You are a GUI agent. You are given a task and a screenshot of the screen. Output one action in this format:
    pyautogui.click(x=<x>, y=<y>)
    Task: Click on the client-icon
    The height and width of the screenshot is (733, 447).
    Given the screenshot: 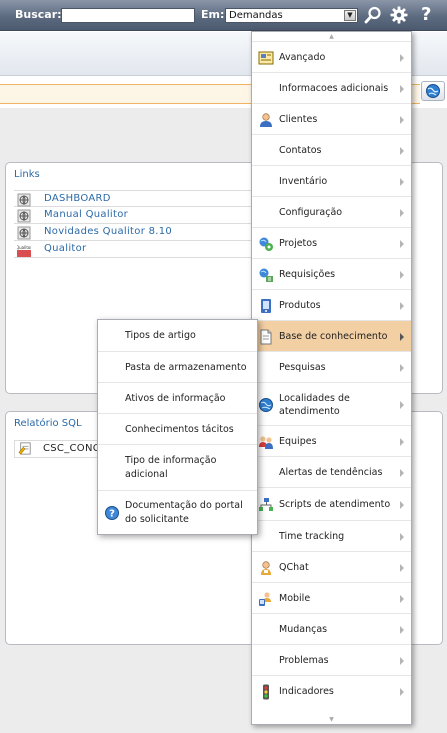 What is the action you would take?
    pyautogui.click(x=266, y=120)
    